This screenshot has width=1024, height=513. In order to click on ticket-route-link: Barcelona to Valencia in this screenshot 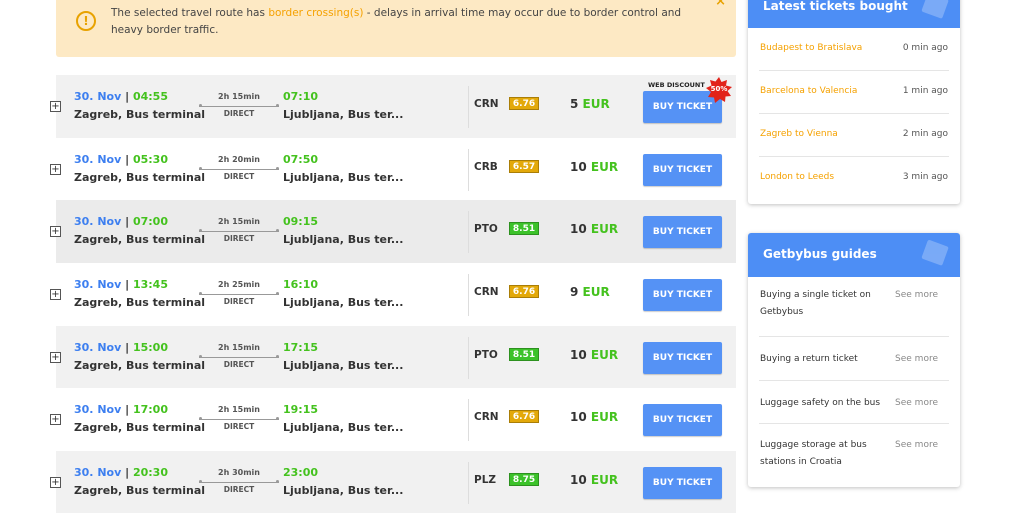, I will do `click(808, 91)`.